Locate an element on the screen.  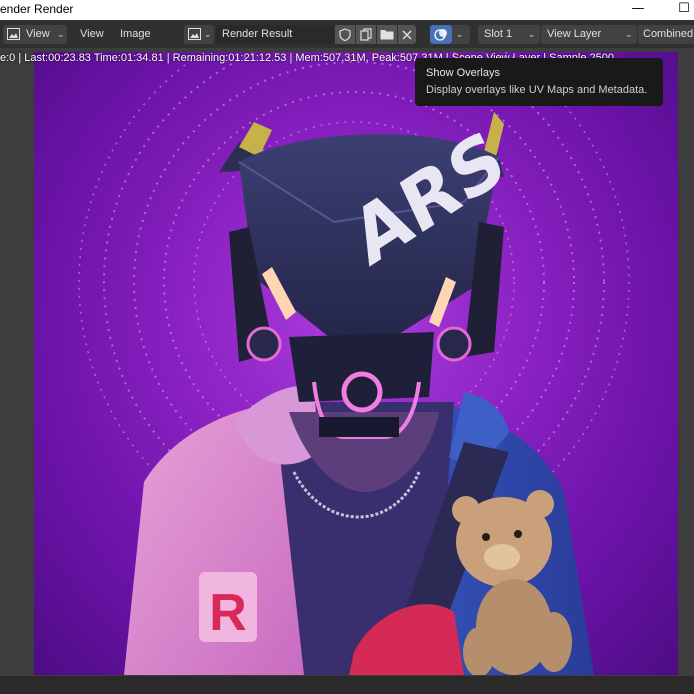
jacket-letter: R is located at coordinates (228, 613).